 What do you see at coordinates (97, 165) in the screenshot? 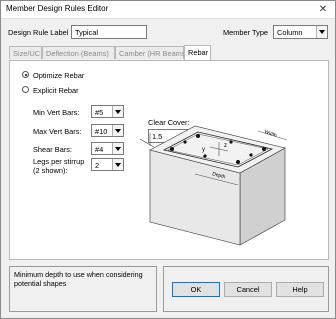
I see `legs-per-stirrup-value: 2` at bounding box center [97, 165].